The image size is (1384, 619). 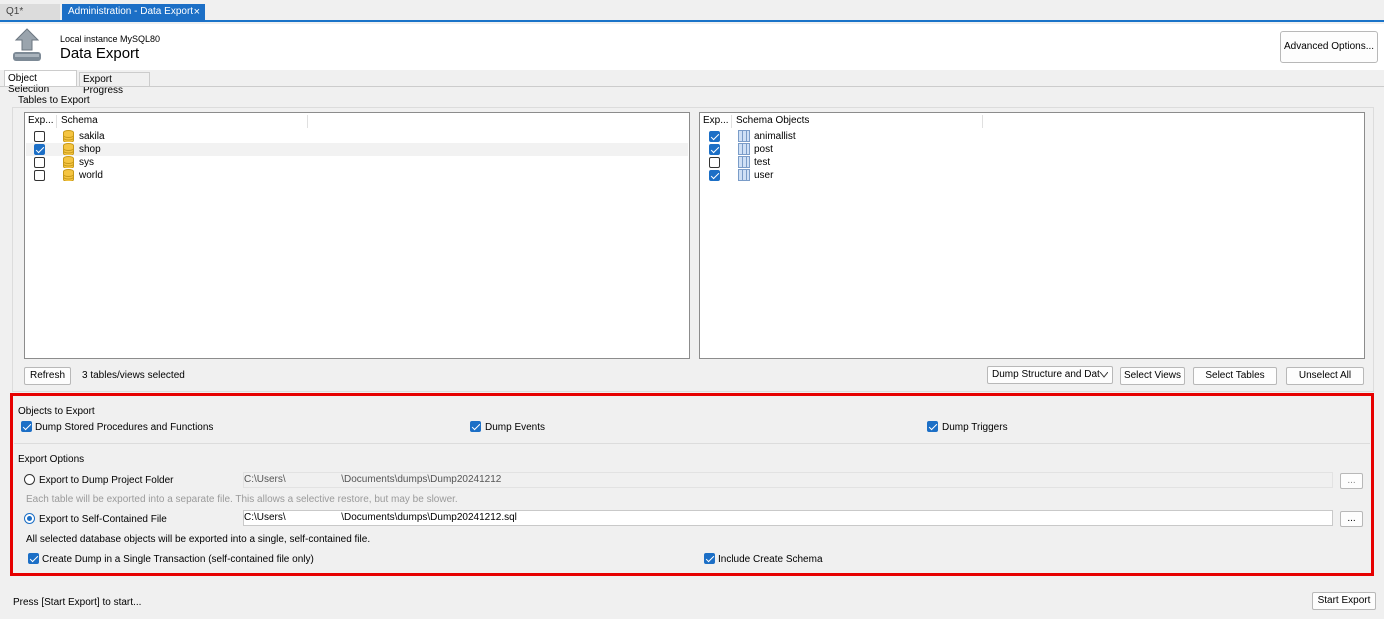 I want to click on object-name: user, so click(x=764, y=175).